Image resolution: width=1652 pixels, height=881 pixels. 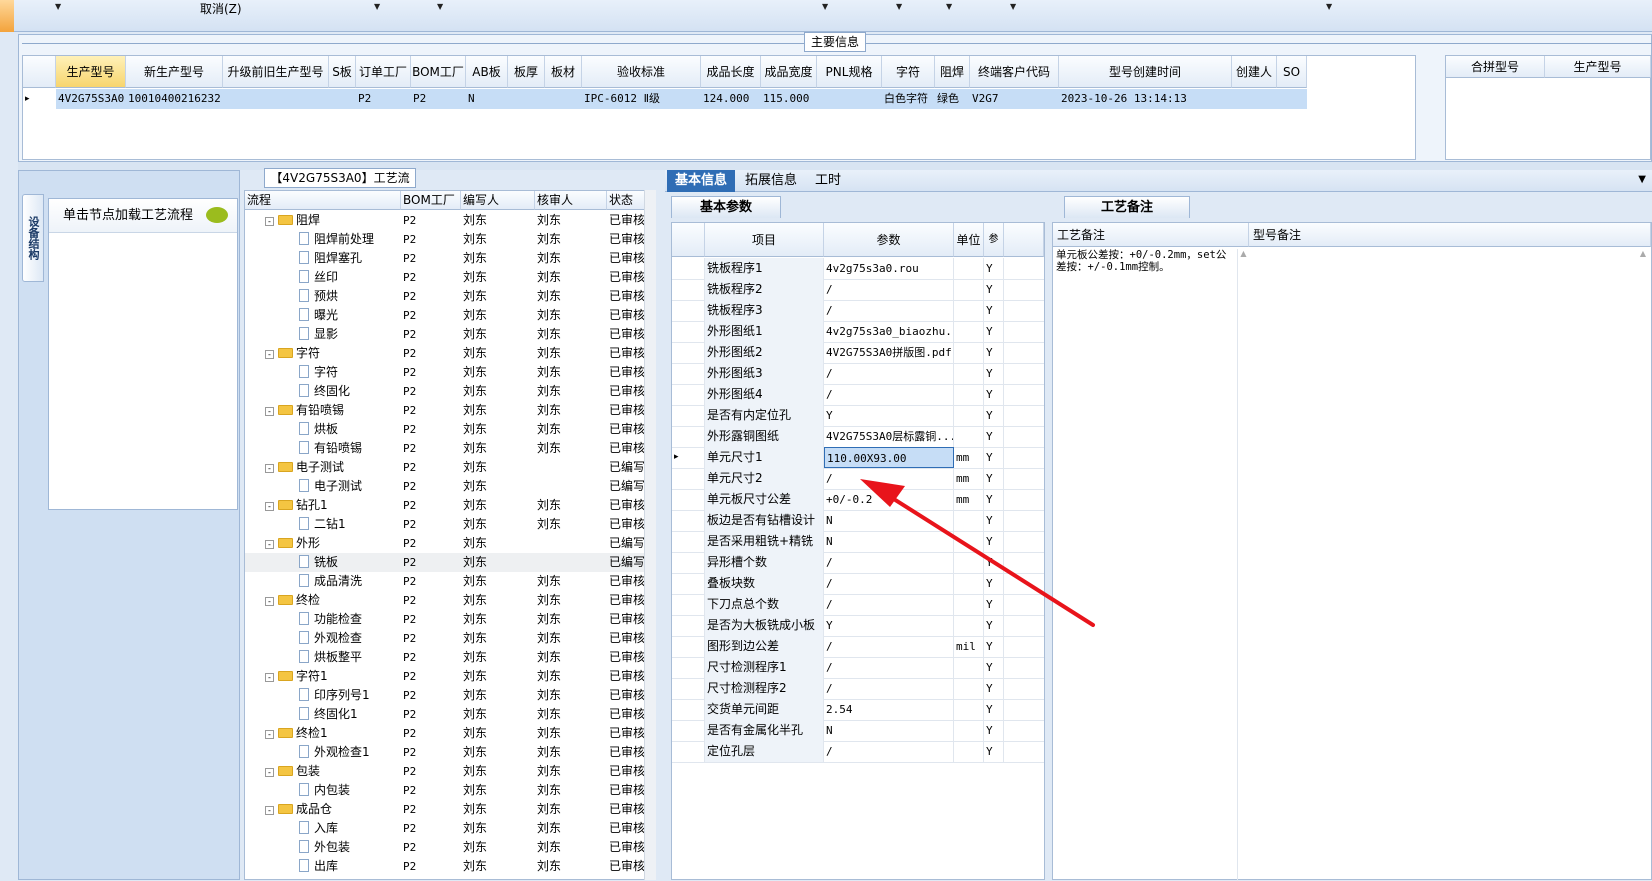 What do you see at coordinates (323, 258) in the screenshot?
I see `tree-node: 阻焊塞孔` at bounding box center [323, 258].